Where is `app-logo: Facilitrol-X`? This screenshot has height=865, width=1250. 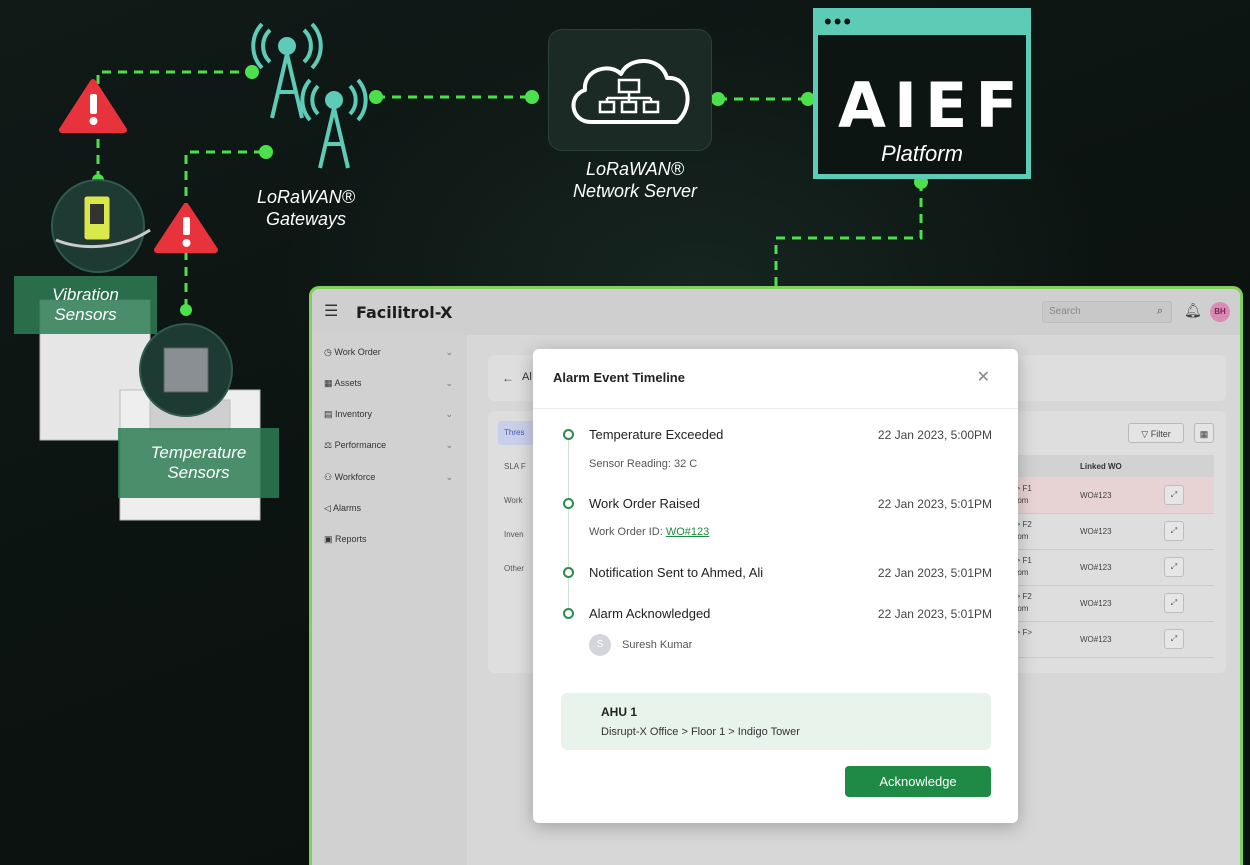 app-logo: Facilitrol-X is located at coordinates (404, 312).